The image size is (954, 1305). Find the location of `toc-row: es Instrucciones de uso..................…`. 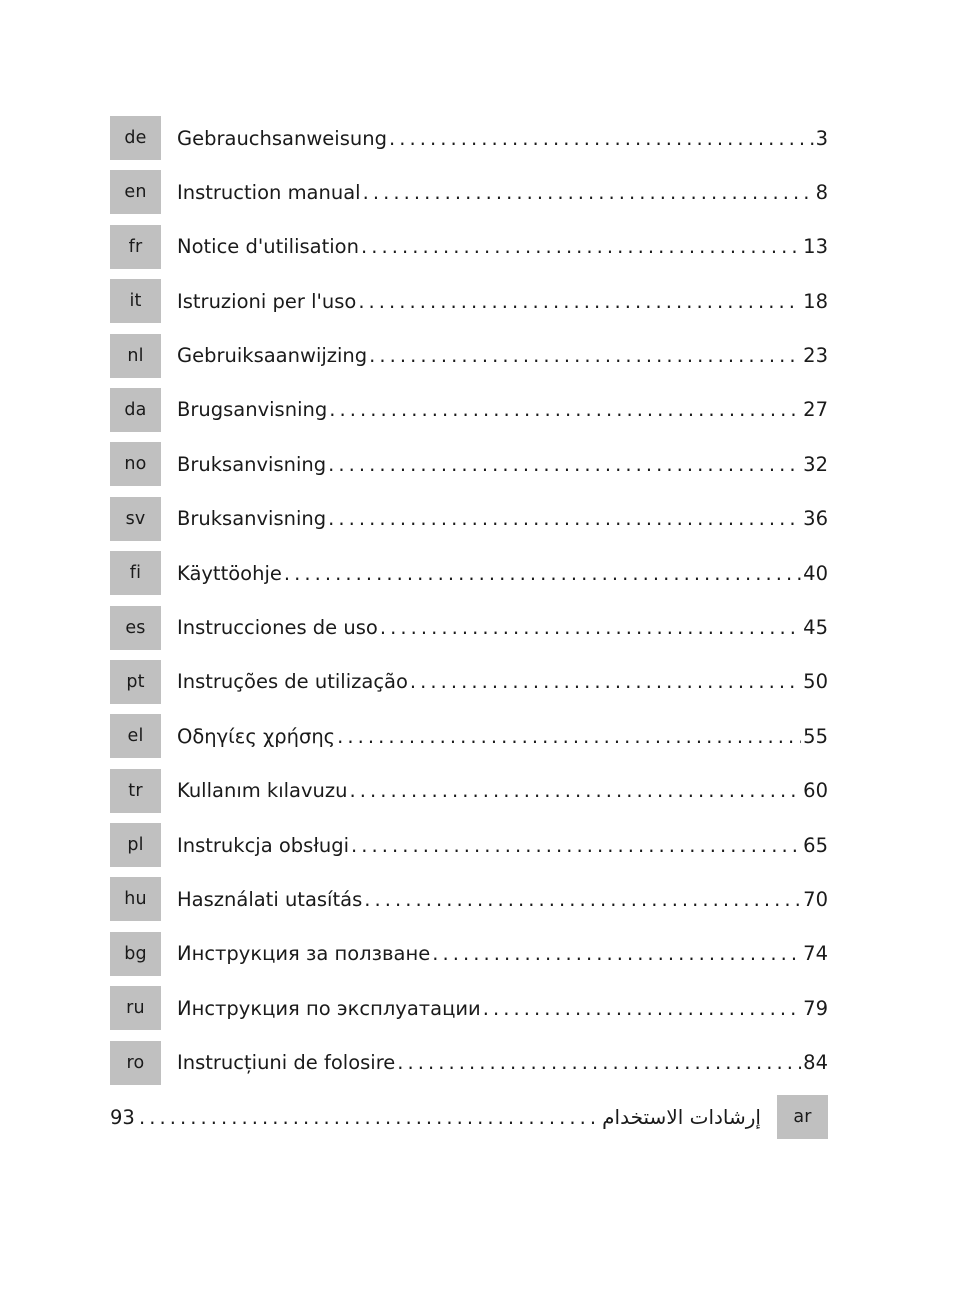

toc-row: es Instrucciones de uso..................… is located at coordinates (469, 627).